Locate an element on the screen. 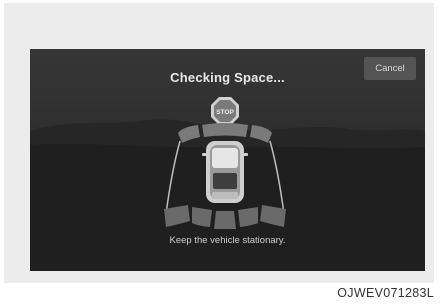 Image resolution: width=440 pixels, height=305 pixels. stop-sign-icon: STOP is located at coordinates (225, 111).